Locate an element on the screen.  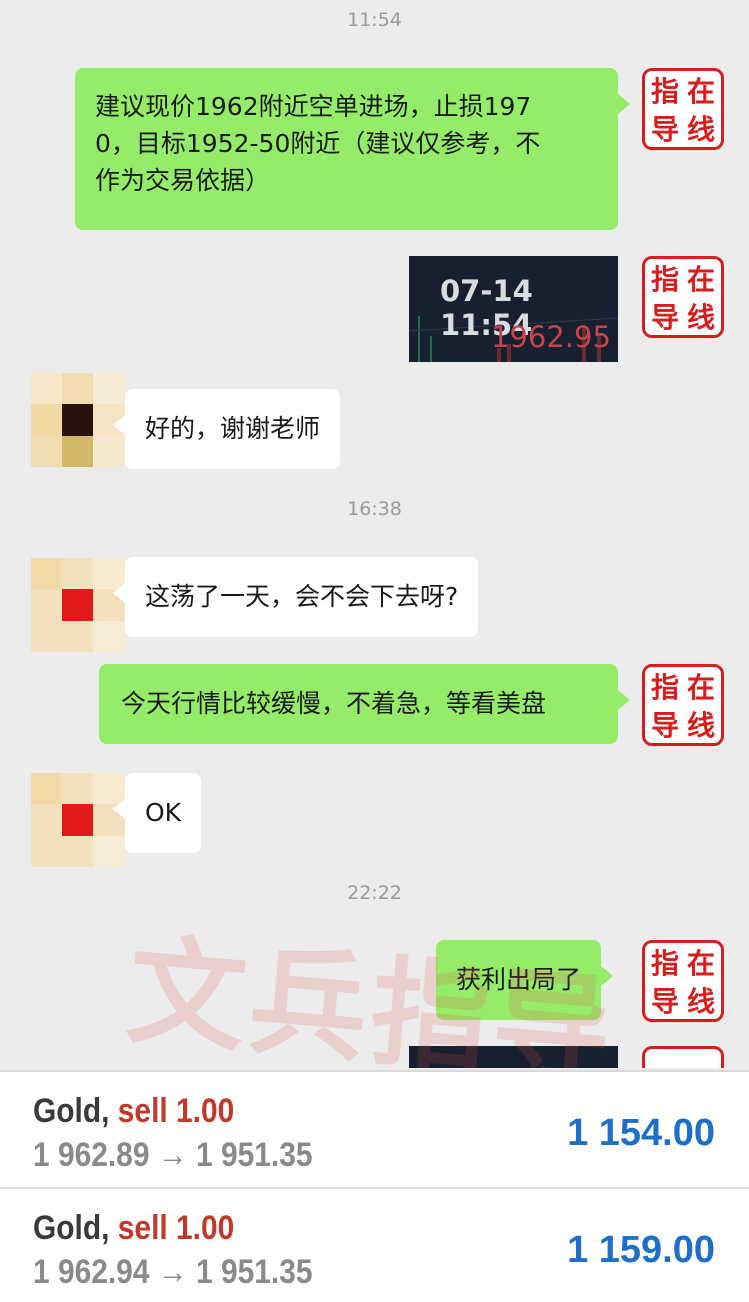
message-line: 作为交易依据） is located at coordinates (183, 180).